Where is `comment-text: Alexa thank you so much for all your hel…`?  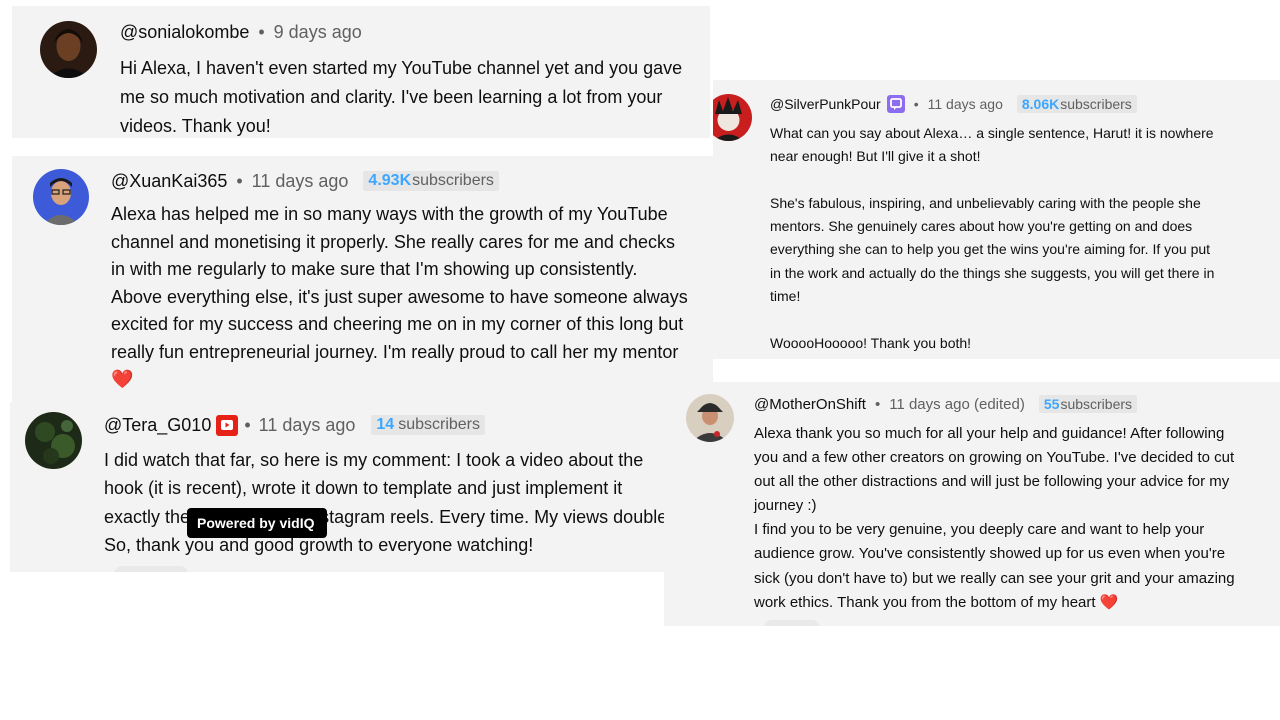
comment-text: Alexa thank you so much for all your hel… is located at coordinates (994, 518).